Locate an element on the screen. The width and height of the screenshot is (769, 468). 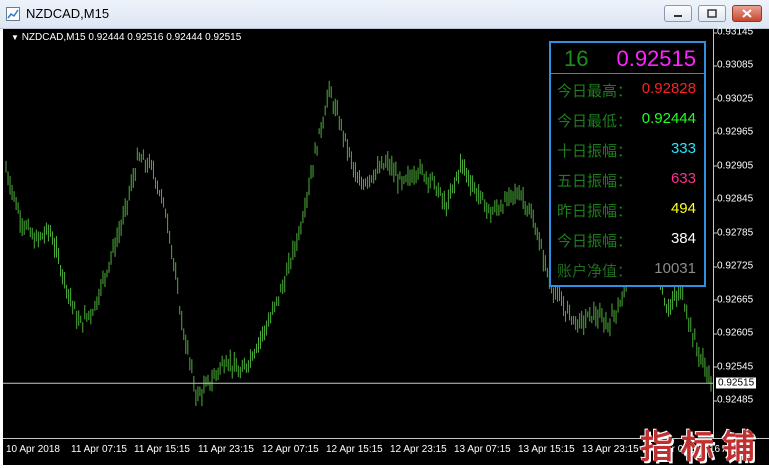
watermark-char: 铺 is located at coordinates (738, 446).